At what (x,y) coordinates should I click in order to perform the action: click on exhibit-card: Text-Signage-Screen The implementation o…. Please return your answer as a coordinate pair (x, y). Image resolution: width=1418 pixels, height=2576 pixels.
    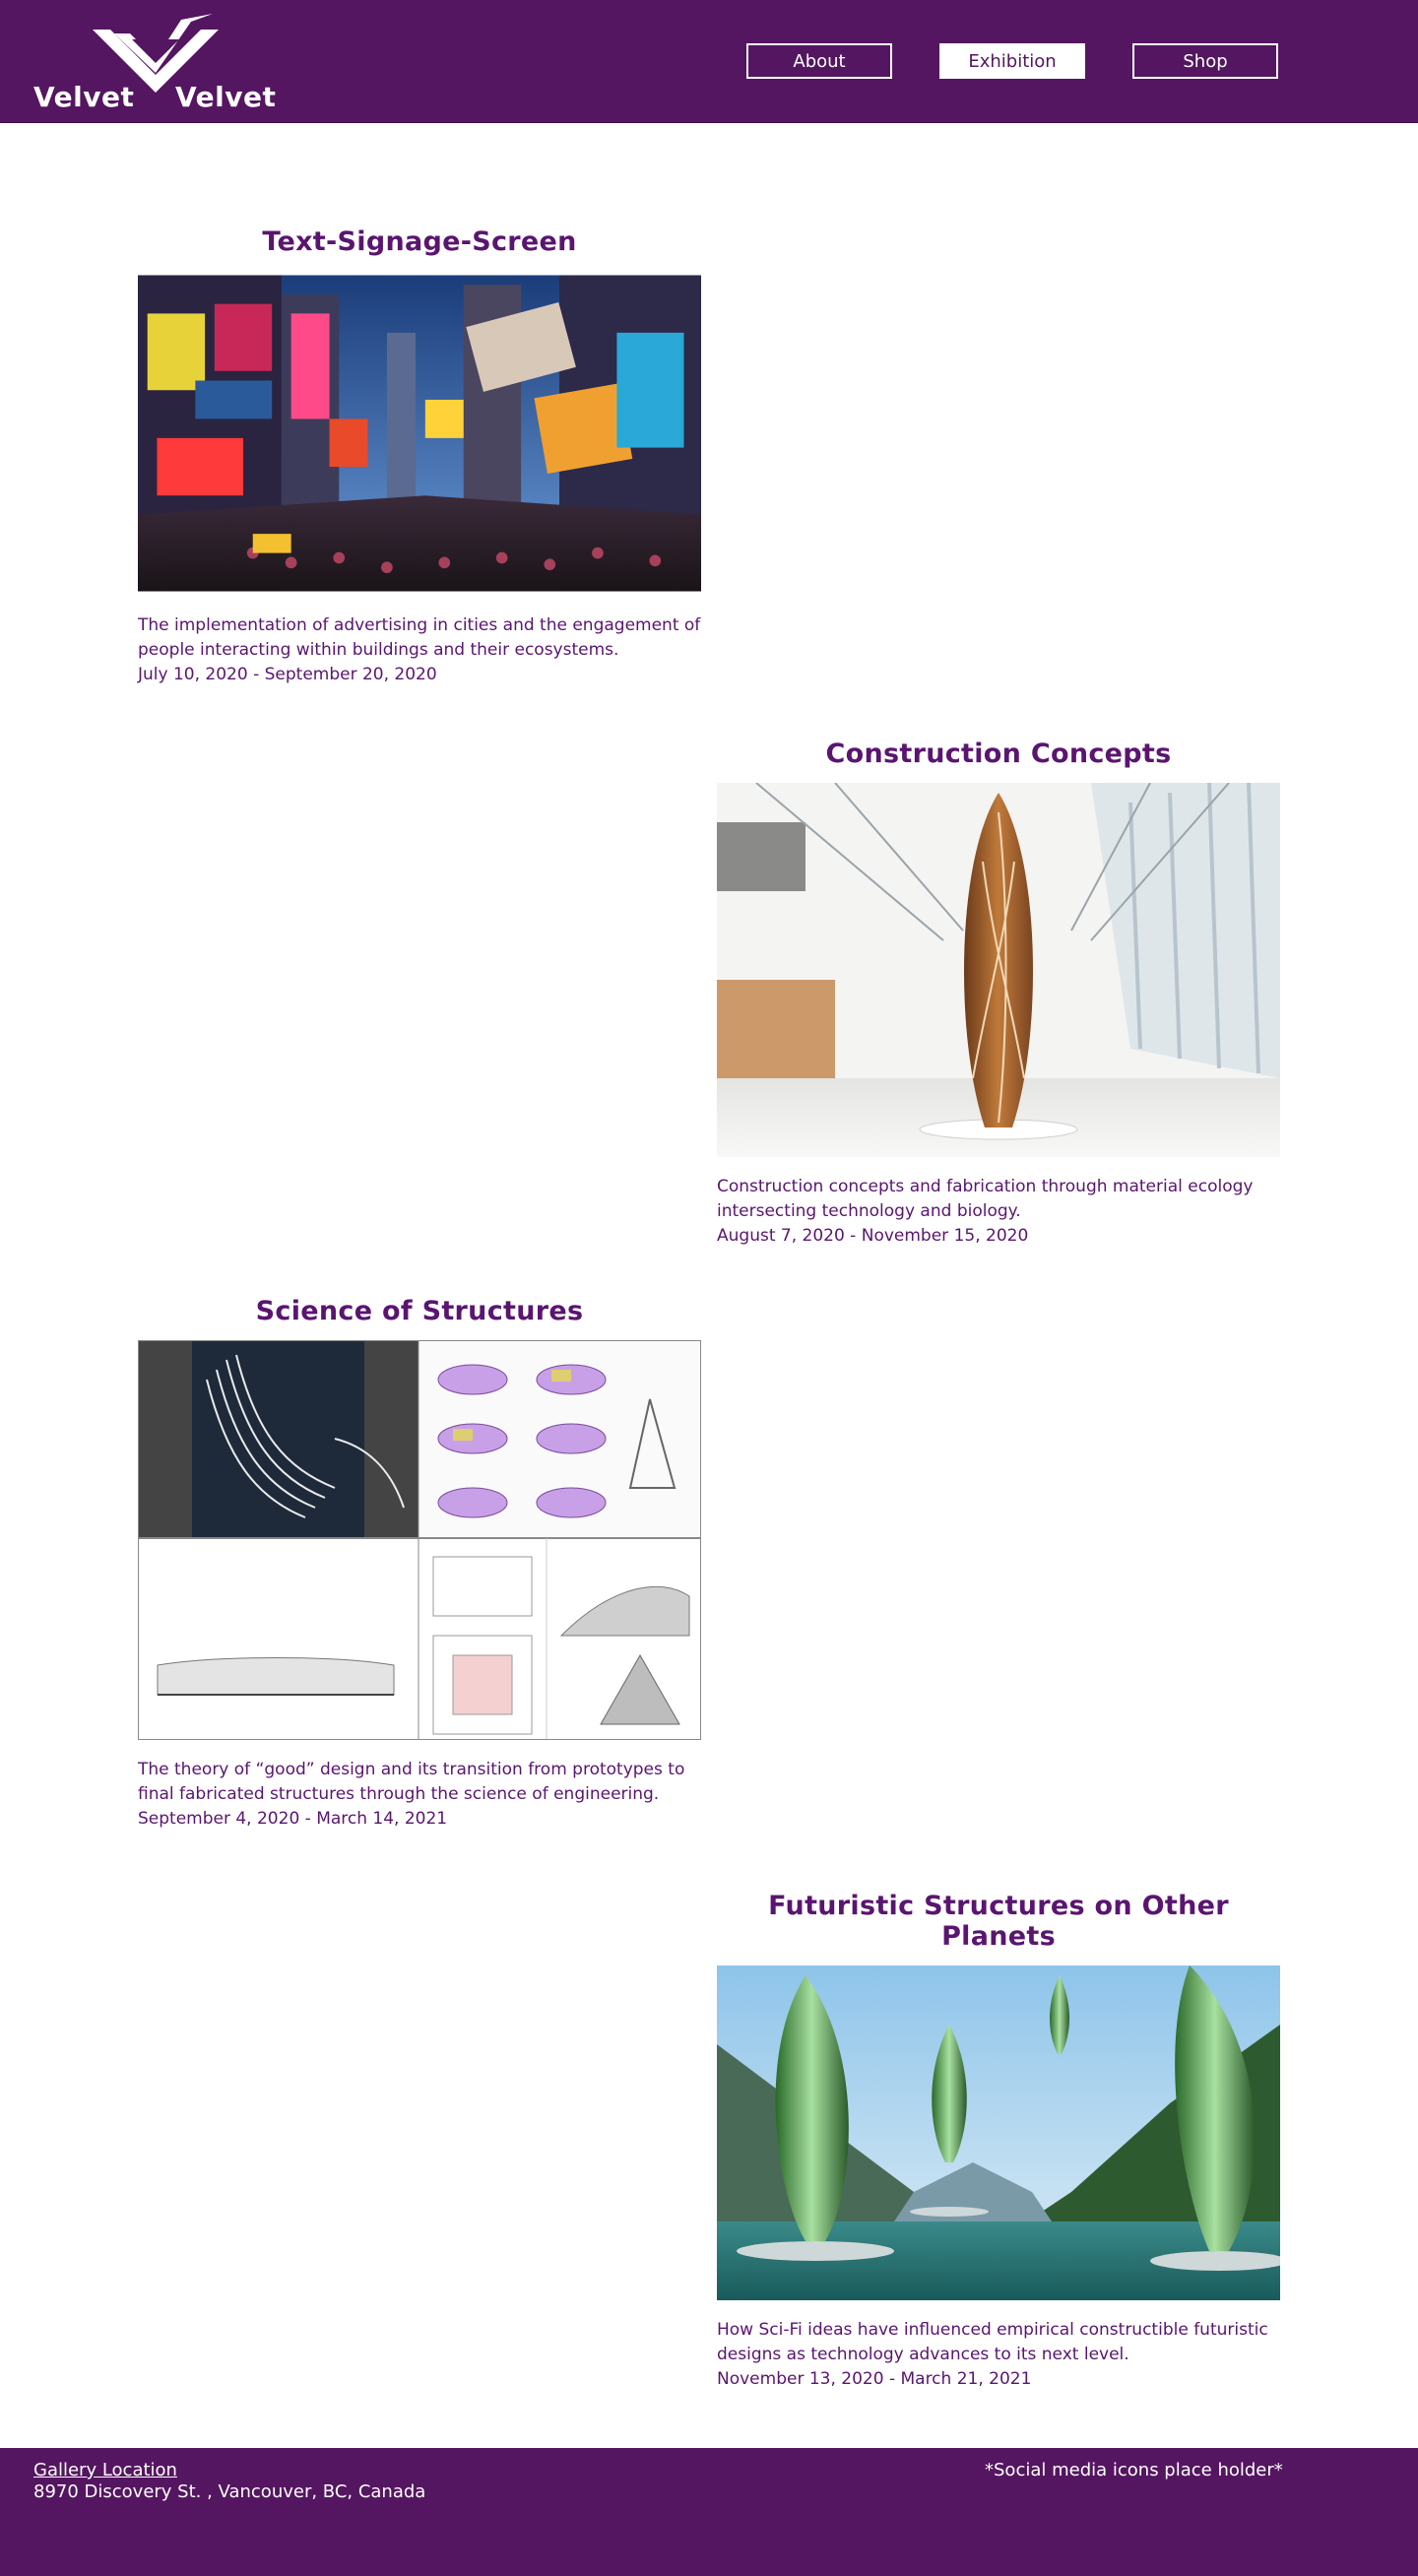
    Looking at the image, I should click on (420, 456).